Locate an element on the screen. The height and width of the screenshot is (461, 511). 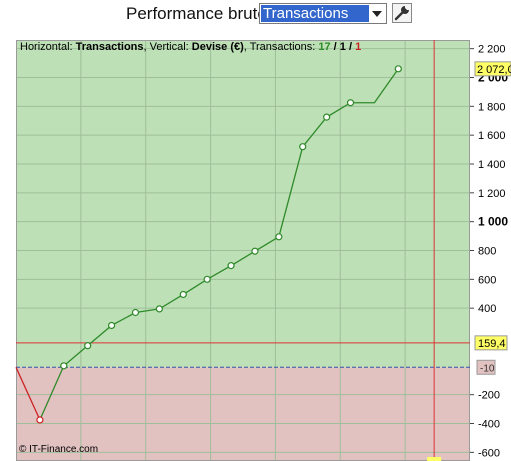
y-tick-label: 2 200 is located at coordinates (492, 50).